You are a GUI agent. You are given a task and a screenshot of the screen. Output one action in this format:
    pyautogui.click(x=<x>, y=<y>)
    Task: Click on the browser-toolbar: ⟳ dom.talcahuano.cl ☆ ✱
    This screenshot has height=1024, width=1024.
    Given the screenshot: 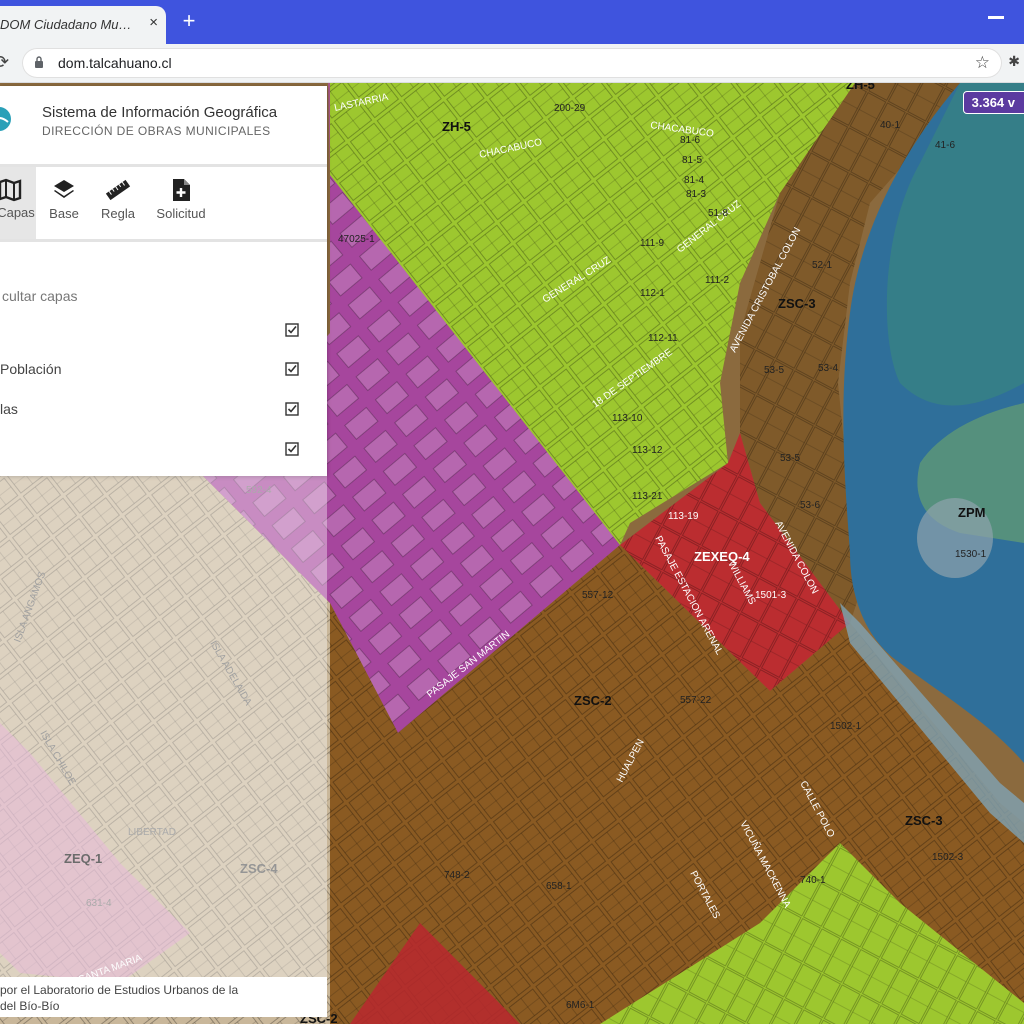 What is the action you would take?
    pyautogui.click(x=512, y=63)
    